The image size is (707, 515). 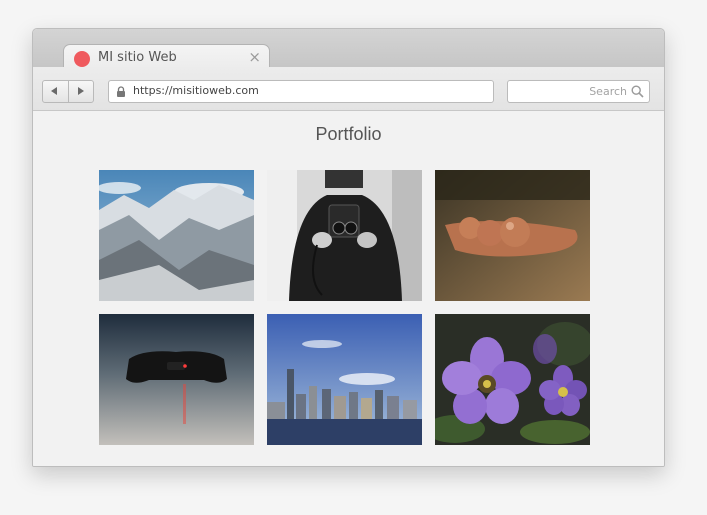 What do you see at coordinates (301, 91) in the screenshot?
I see `address-bar: https://misitioweb.com` at bounding box center [301, 91].